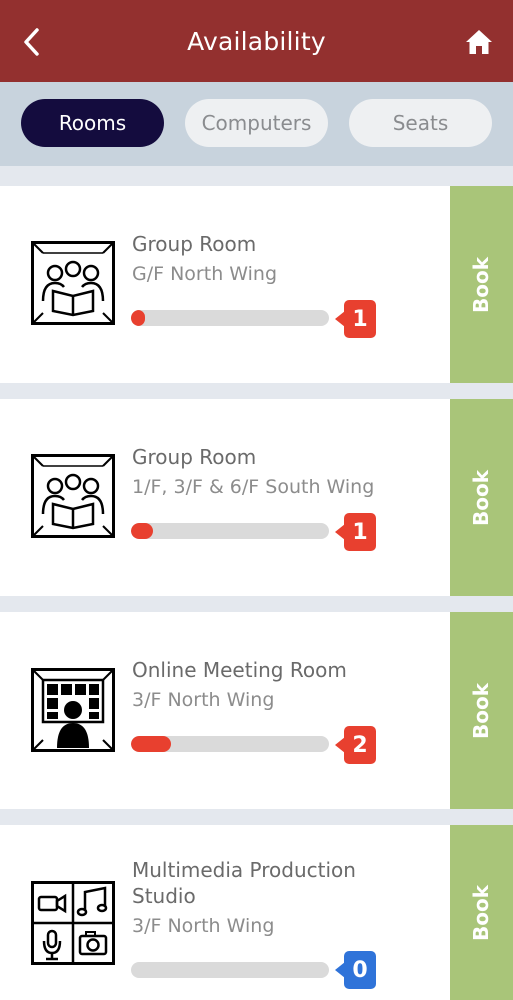  What do you see at coordinates (205, 274) in the screenshot?
I see `room-location: G/F North Wing` at bounding box center [205, 274].